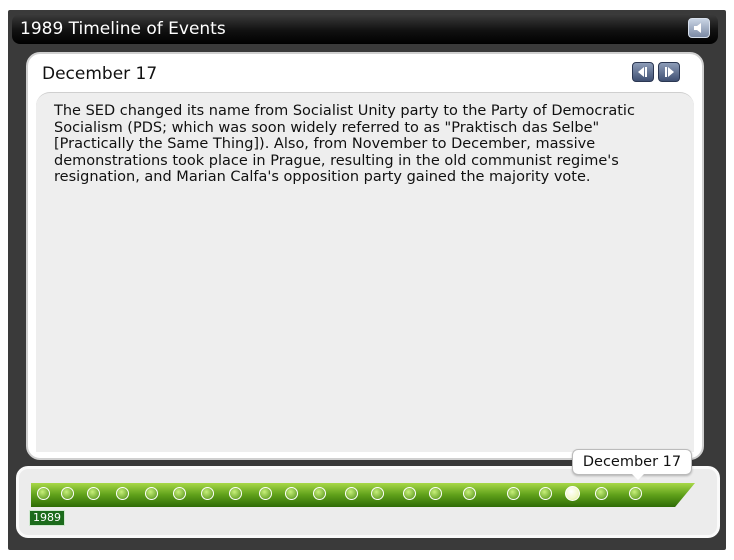 This screenshot has width=734, height=560. What do you see at coordinates (100, 74) in the screenshot?
I see `event-title: December 17` at bounding box center [100, 74].